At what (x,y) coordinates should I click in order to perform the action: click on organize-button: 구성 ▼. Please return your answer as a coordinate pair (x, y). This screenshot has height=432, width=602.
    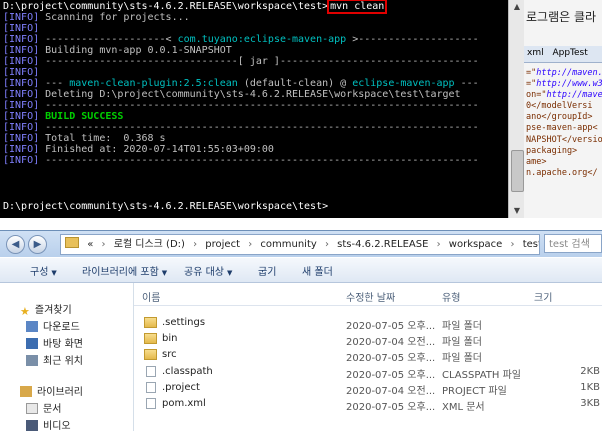
    Looking at the image, I should click on (43, 270).